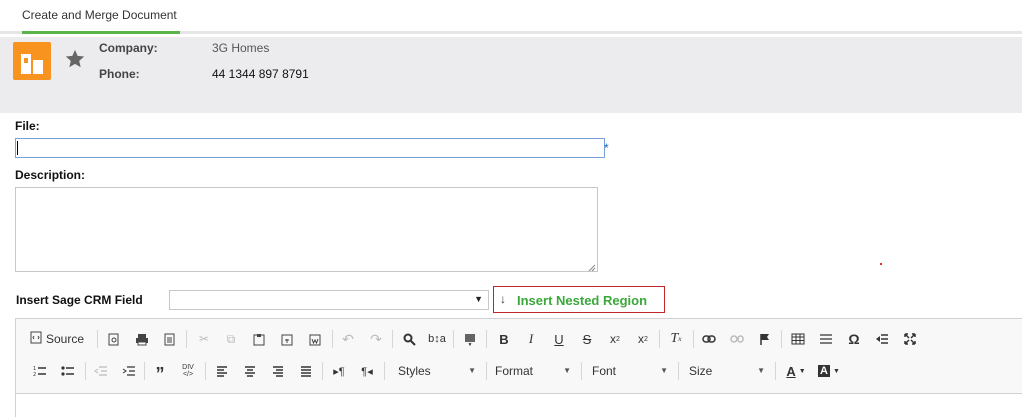 This screenshot has height=417, width=1022. I want to click on phone-value: 44 1344 897 8791, so click(260, 74).